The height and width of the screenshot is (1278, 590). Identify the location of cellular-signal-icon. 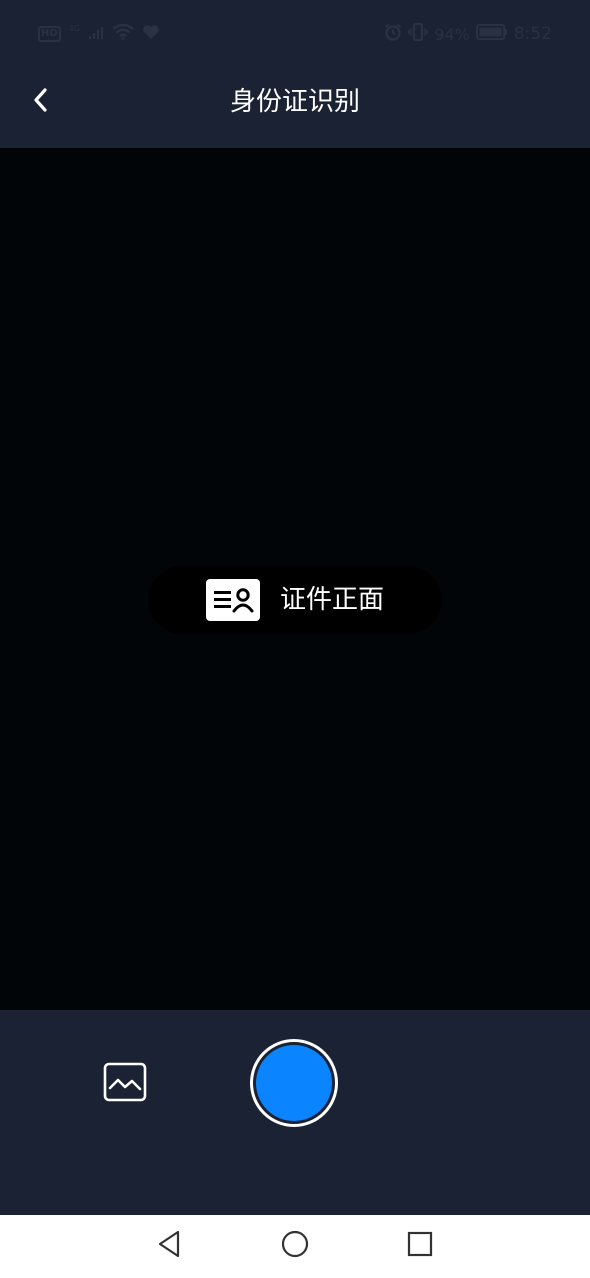
(96, 34).